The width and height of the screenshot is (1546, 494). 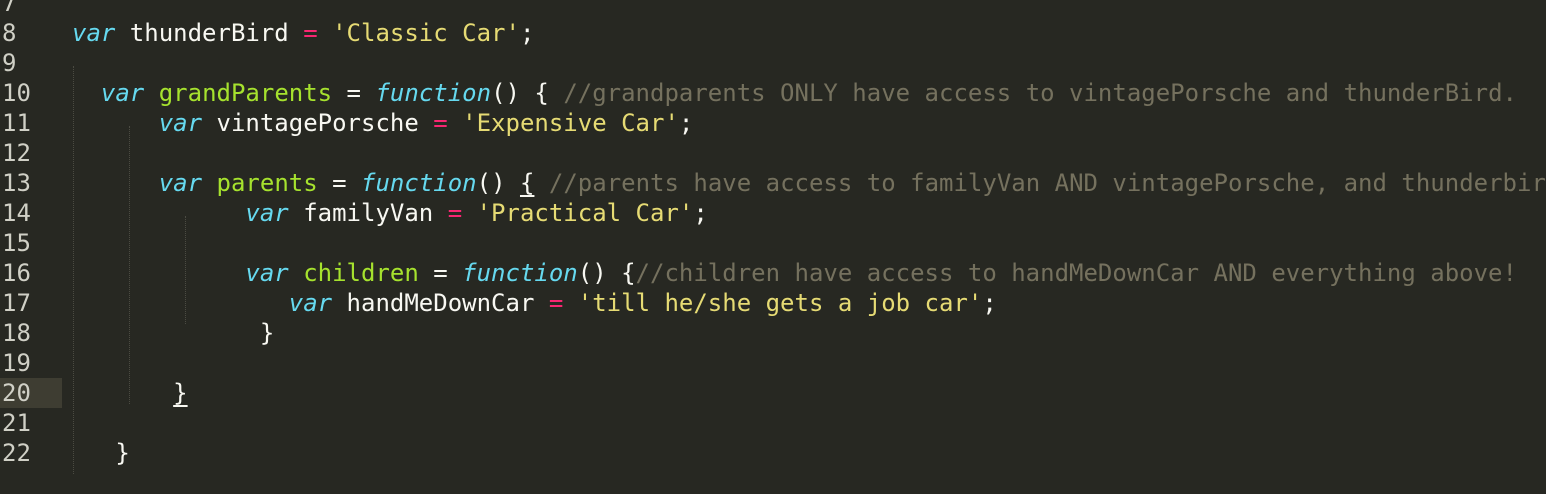 I want to click on code-text: thunderBird, so click(x=209, y=33).